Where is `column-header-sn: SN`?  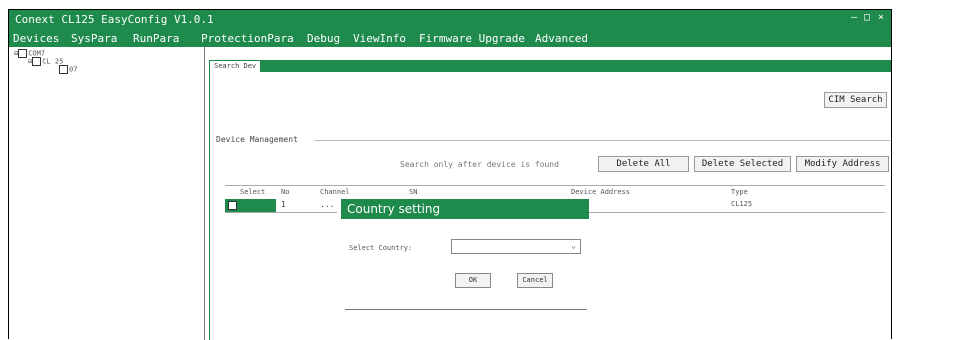 column-header-sn: SN is located at coordinates (413, 192).